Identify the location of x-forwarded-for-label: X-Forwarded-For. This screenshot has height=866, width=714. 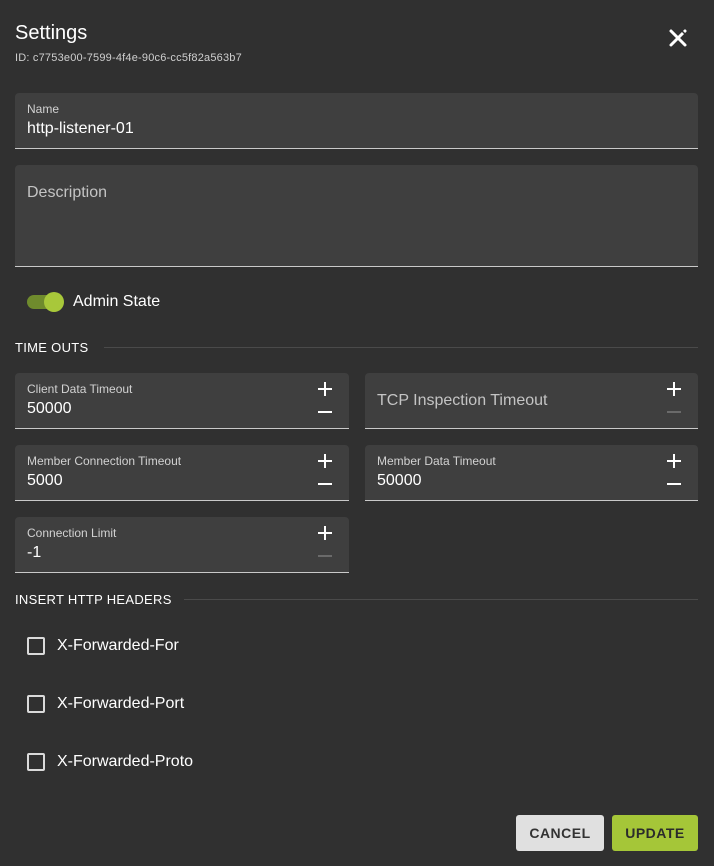
(118, 646).